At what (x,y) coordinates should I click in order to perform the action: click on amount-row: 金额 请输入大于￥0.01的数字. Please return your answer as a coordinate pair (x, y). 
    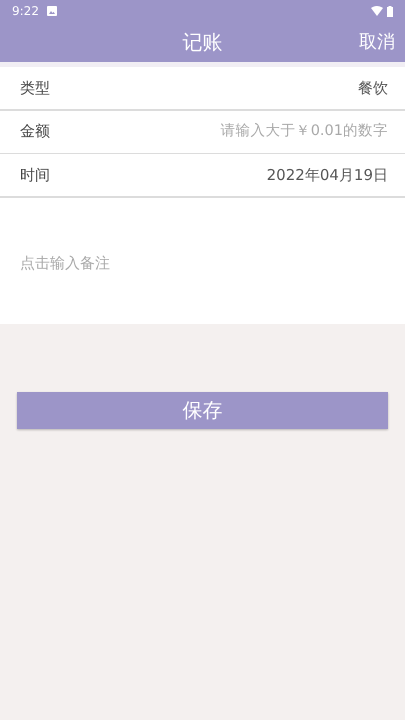
    Looking at the image, I should click on (202, 131).